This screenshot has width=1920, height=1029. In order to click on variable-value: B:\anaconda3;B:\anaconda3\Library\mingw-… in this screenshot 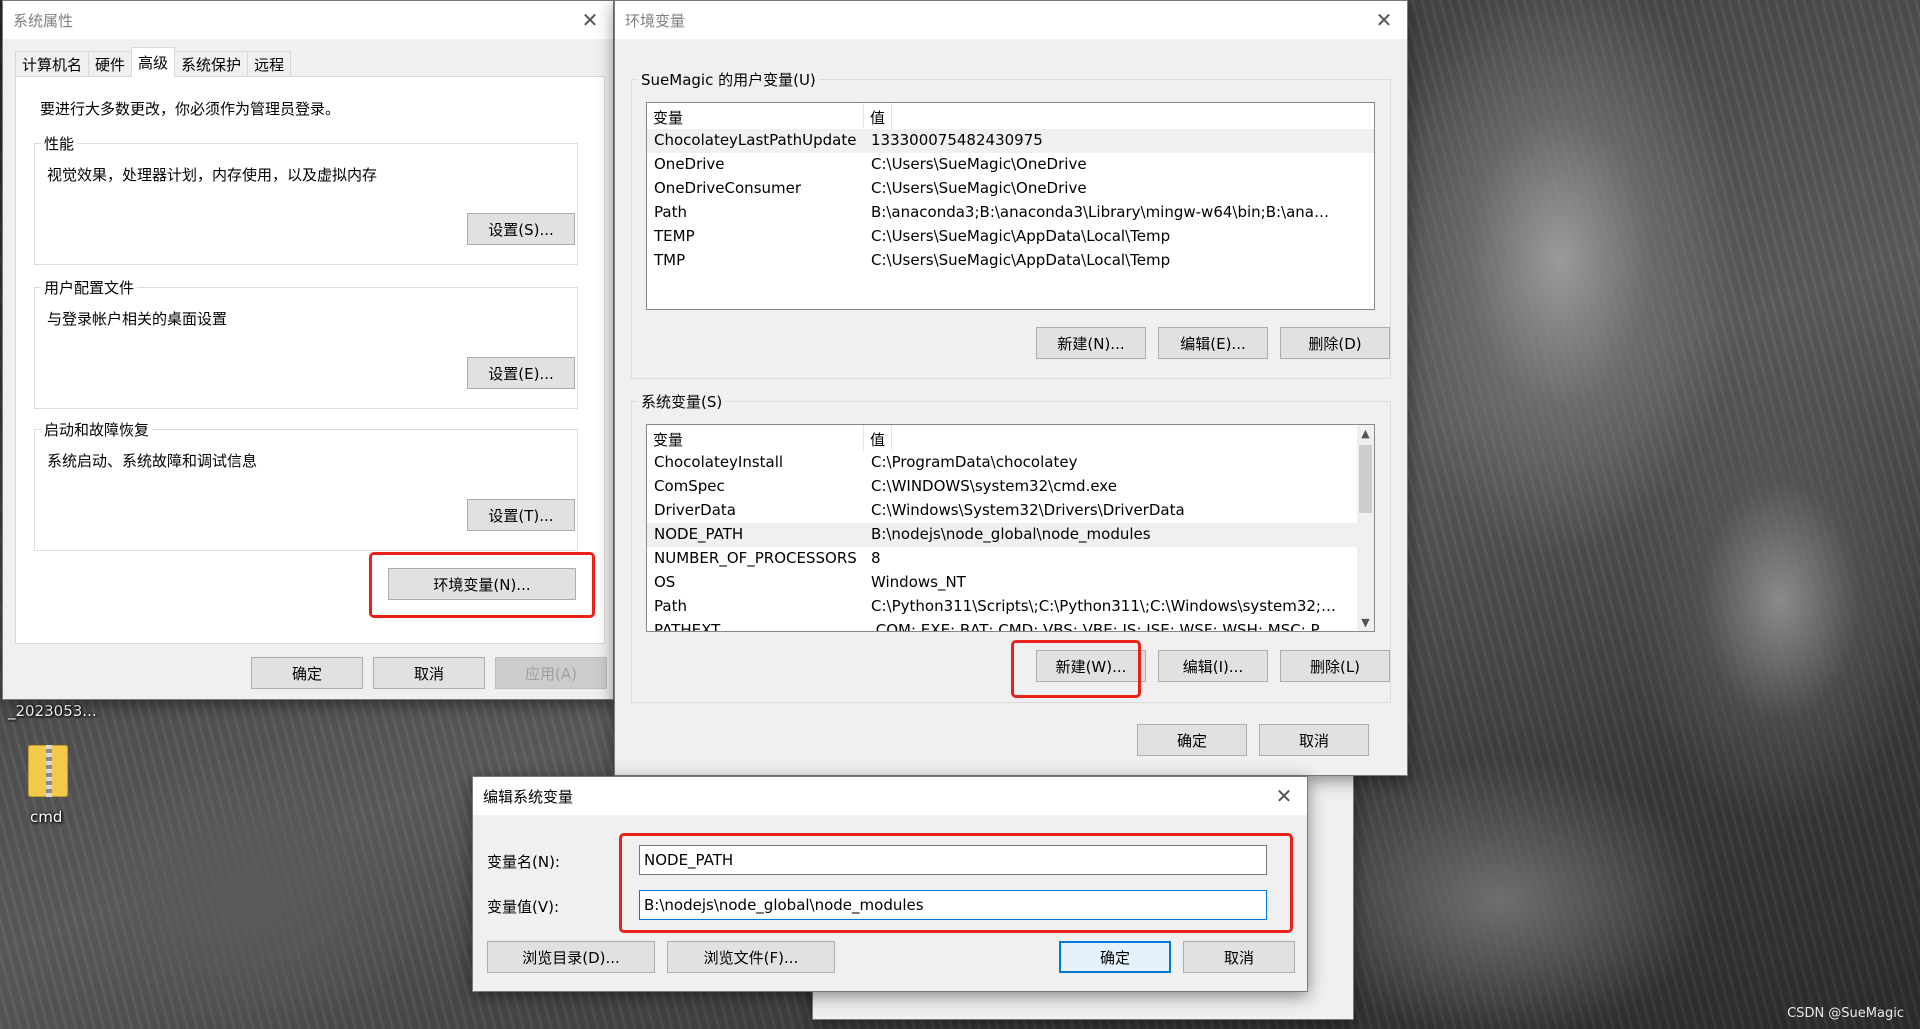, I will do `click(1107, 212)`.